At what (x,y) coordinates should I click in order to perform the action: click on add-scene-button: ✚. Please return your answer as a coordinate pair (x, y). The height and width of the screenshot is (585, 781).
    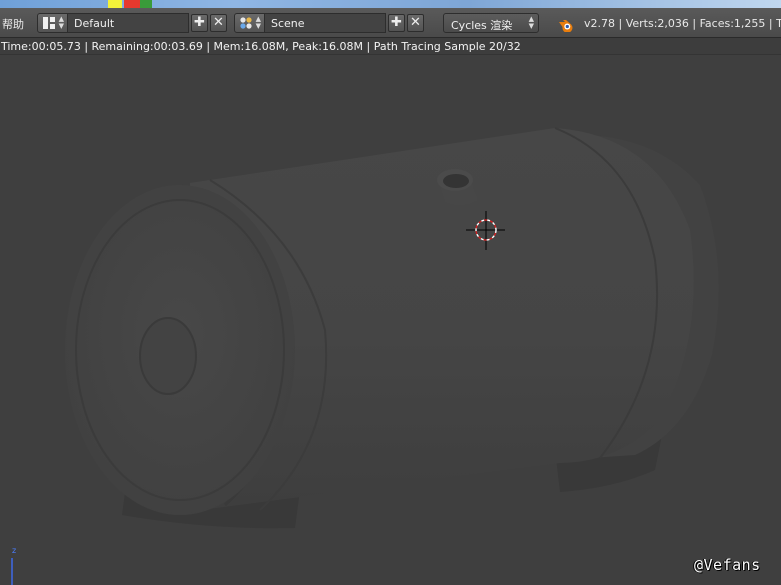
    Looking at the image, I should click on (396, 23).